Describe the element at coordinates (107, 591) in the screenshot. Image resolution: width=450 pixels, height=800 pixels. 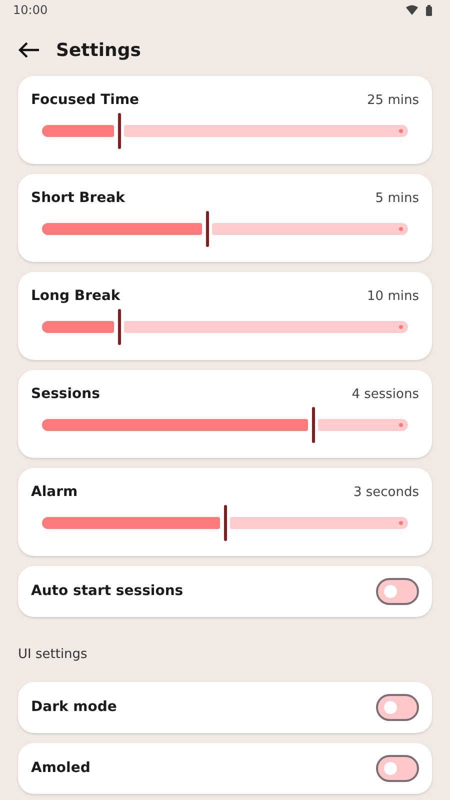
I see `setting-label: Auto start sessions` at that location.